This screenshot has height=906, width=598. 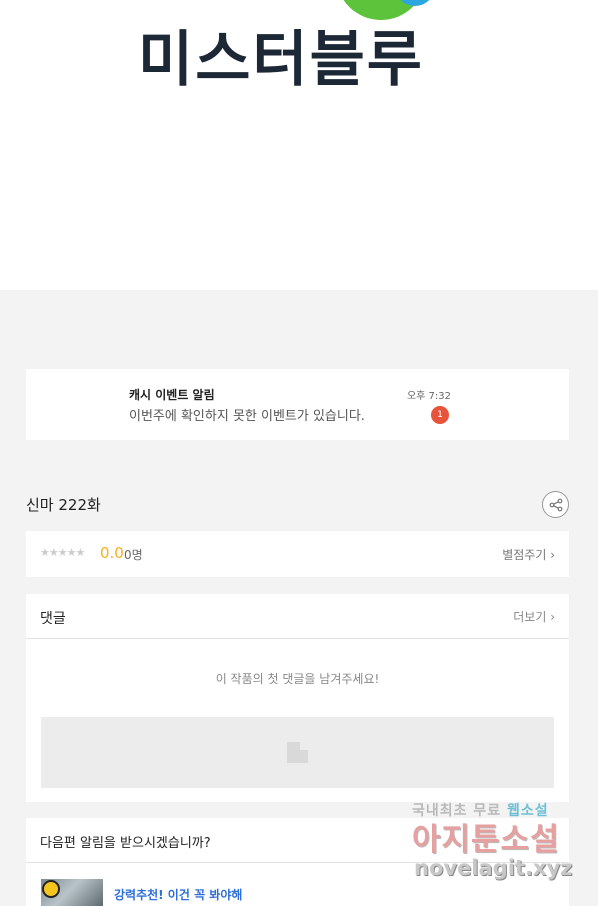 I want to click on comments-empty-message: 이 작품의 첫 댓글을 남겨주세요!, so click(x=297, y=679).